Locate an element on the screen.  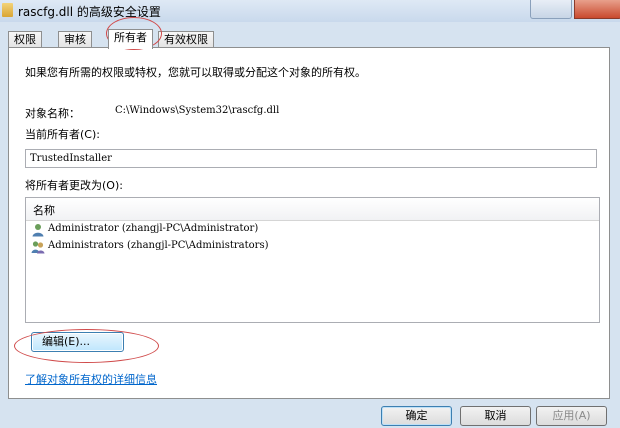
ok-button: 确定 is located at coordinates (416, 416).